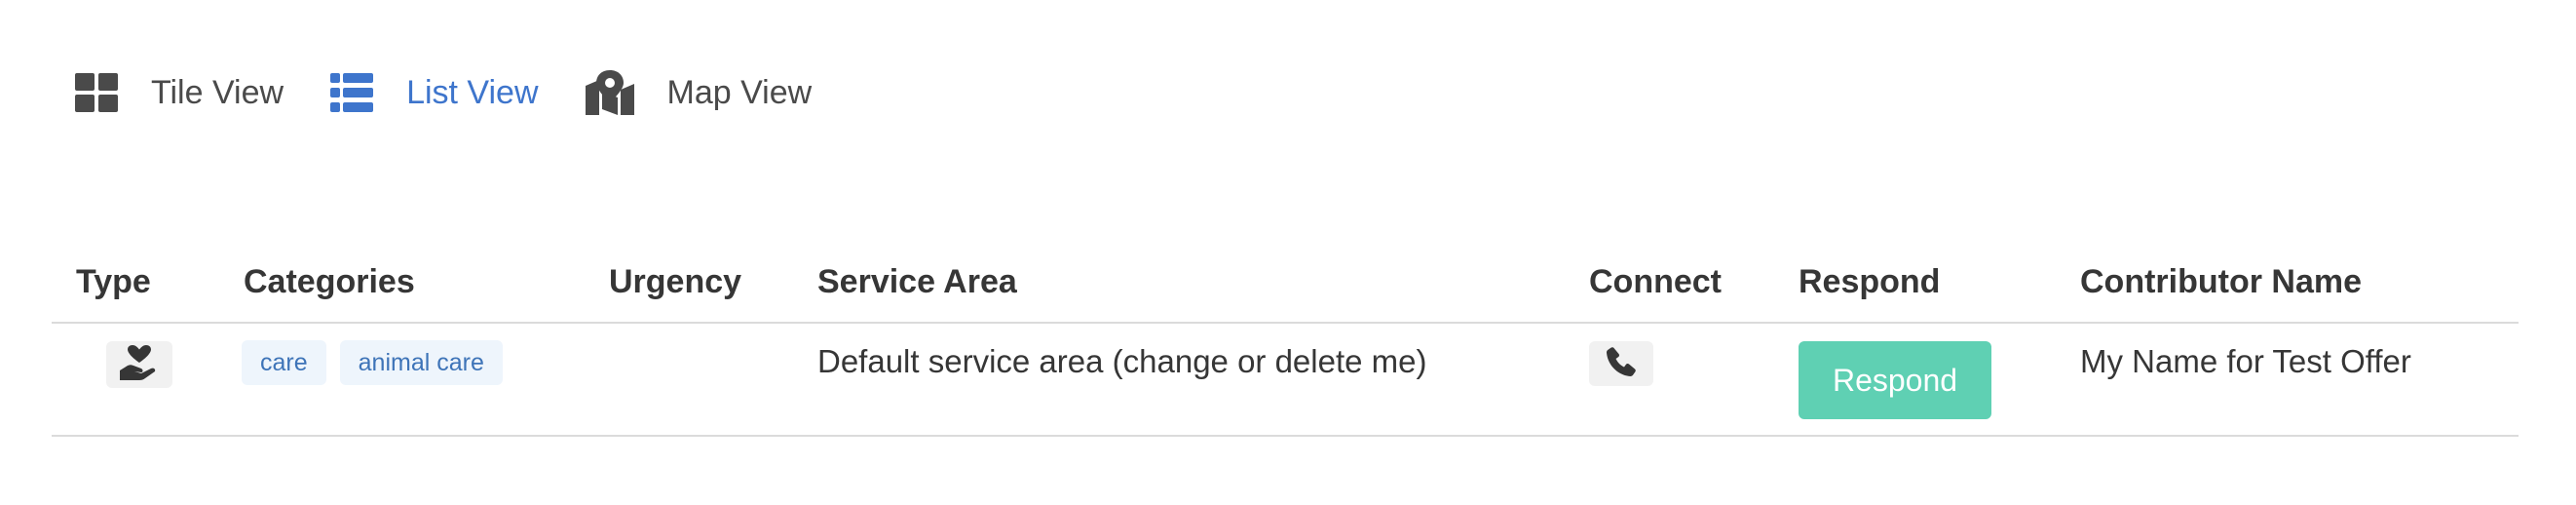 This screenshot has height=505, width=2576. Describe the element at coordinates (352, 92) in the screenshot. I see `list-icon` at that location.